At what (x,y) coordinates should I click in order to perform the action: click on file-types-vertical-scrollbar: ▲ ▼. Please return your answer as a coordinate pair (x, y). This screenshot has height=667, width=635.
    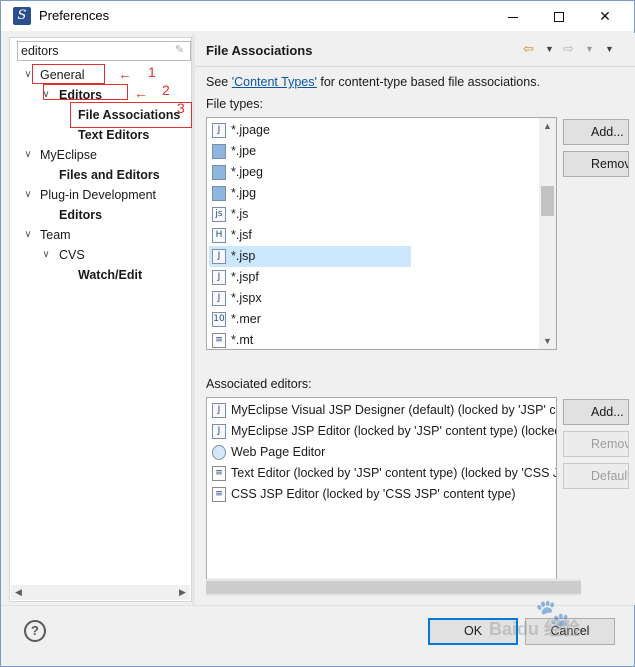
    Looking at the image, I should click on (547, 233).